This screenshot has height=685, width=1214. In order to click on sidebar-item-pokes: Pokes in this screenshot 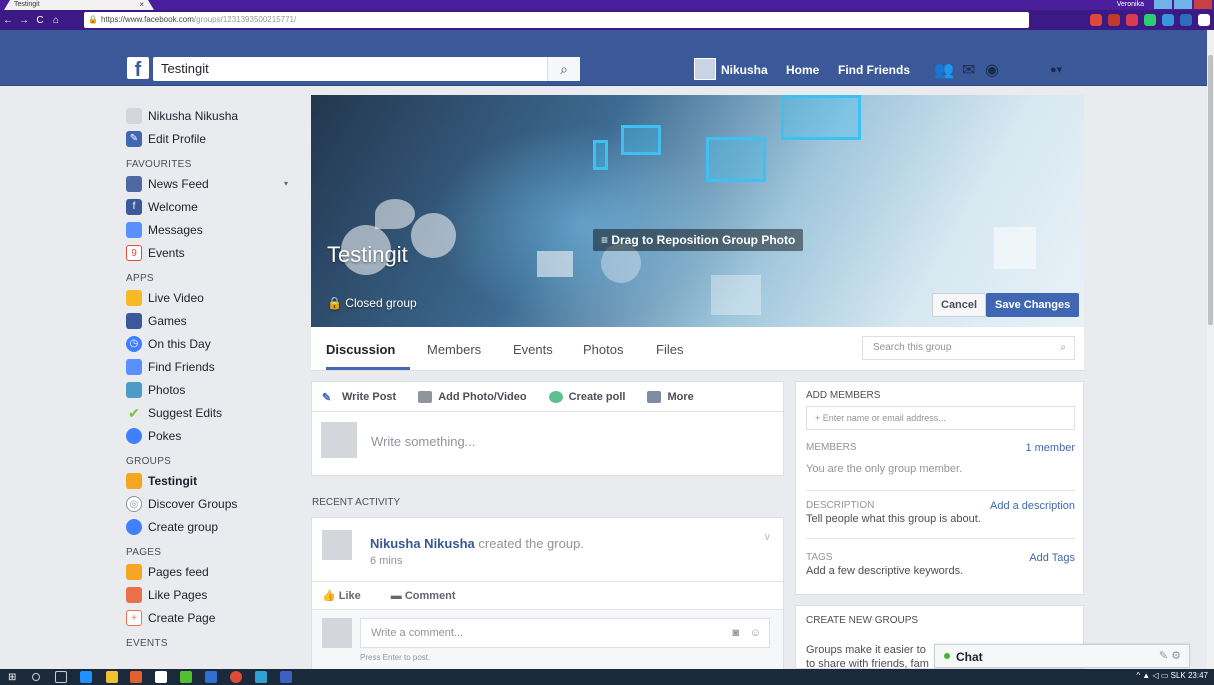, I will do `click(211, 435)`.